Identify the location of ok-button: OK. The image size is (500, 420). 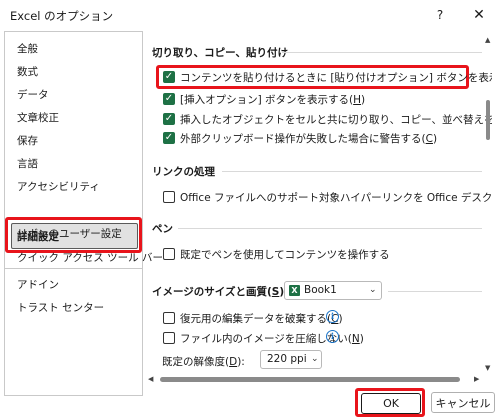
(391, 403).